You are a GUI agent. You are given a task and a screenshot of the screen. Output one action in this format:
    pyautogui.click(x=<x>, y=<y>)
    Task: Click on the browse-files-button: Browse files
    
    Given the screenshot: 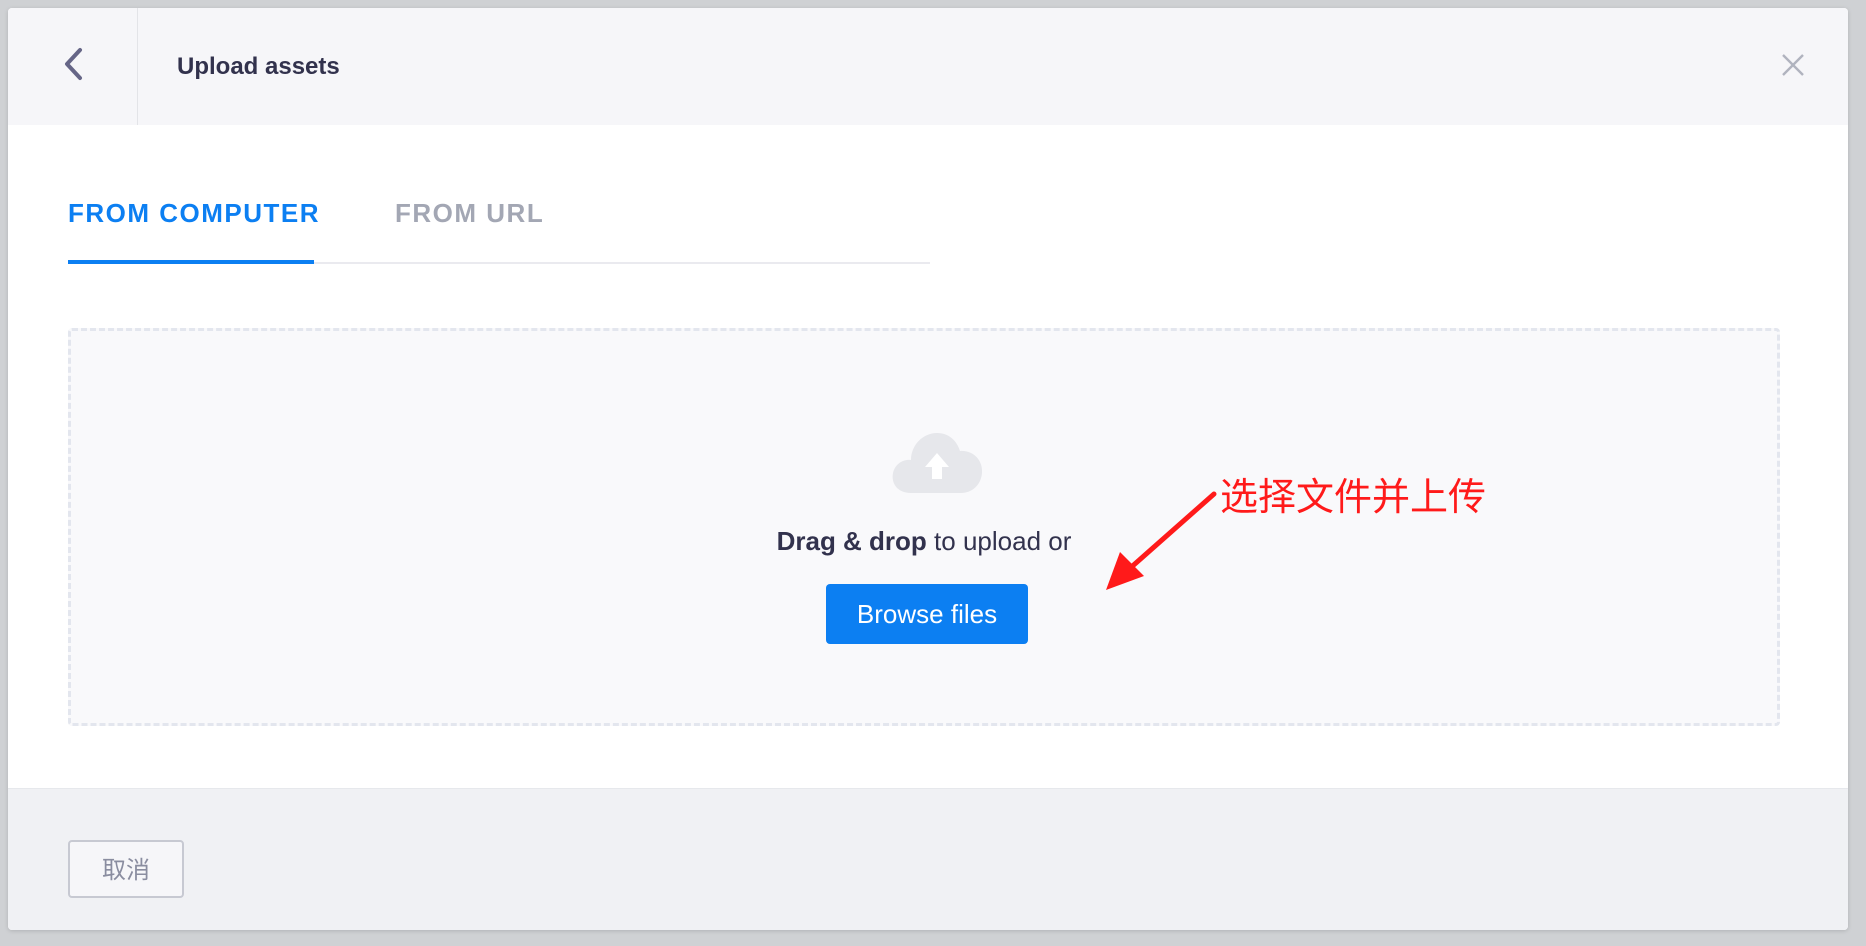 What is the action you would take?
    pyautogui.click(x=927, y=614)
    